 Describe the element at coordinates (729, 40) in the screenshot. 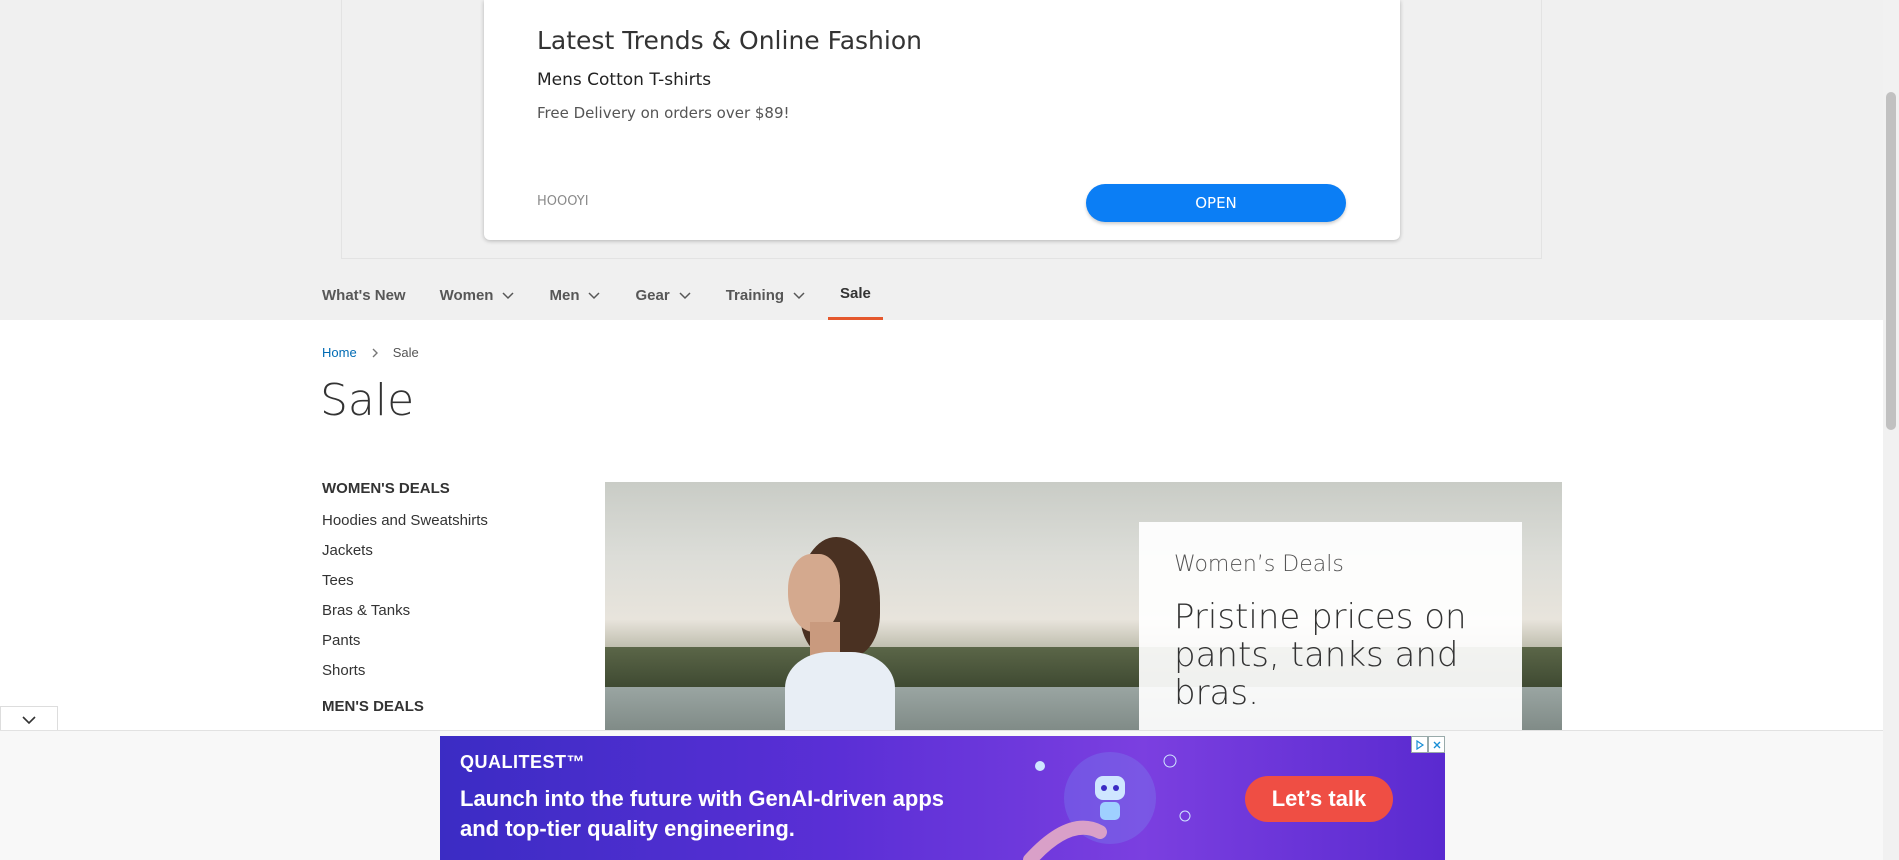

I see `ad-title: Latest Trends & Online Fashion` at that location.